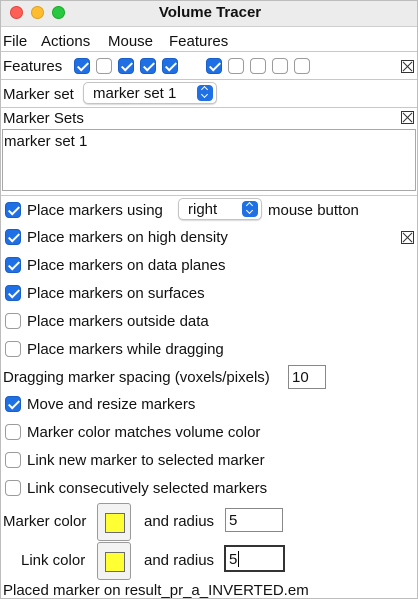 Image resolution: width=418 pixels, height=599 pixels. Describe the element at coordinates (198, 41) in the screenshot. I see `menu-features: Features` at that location.